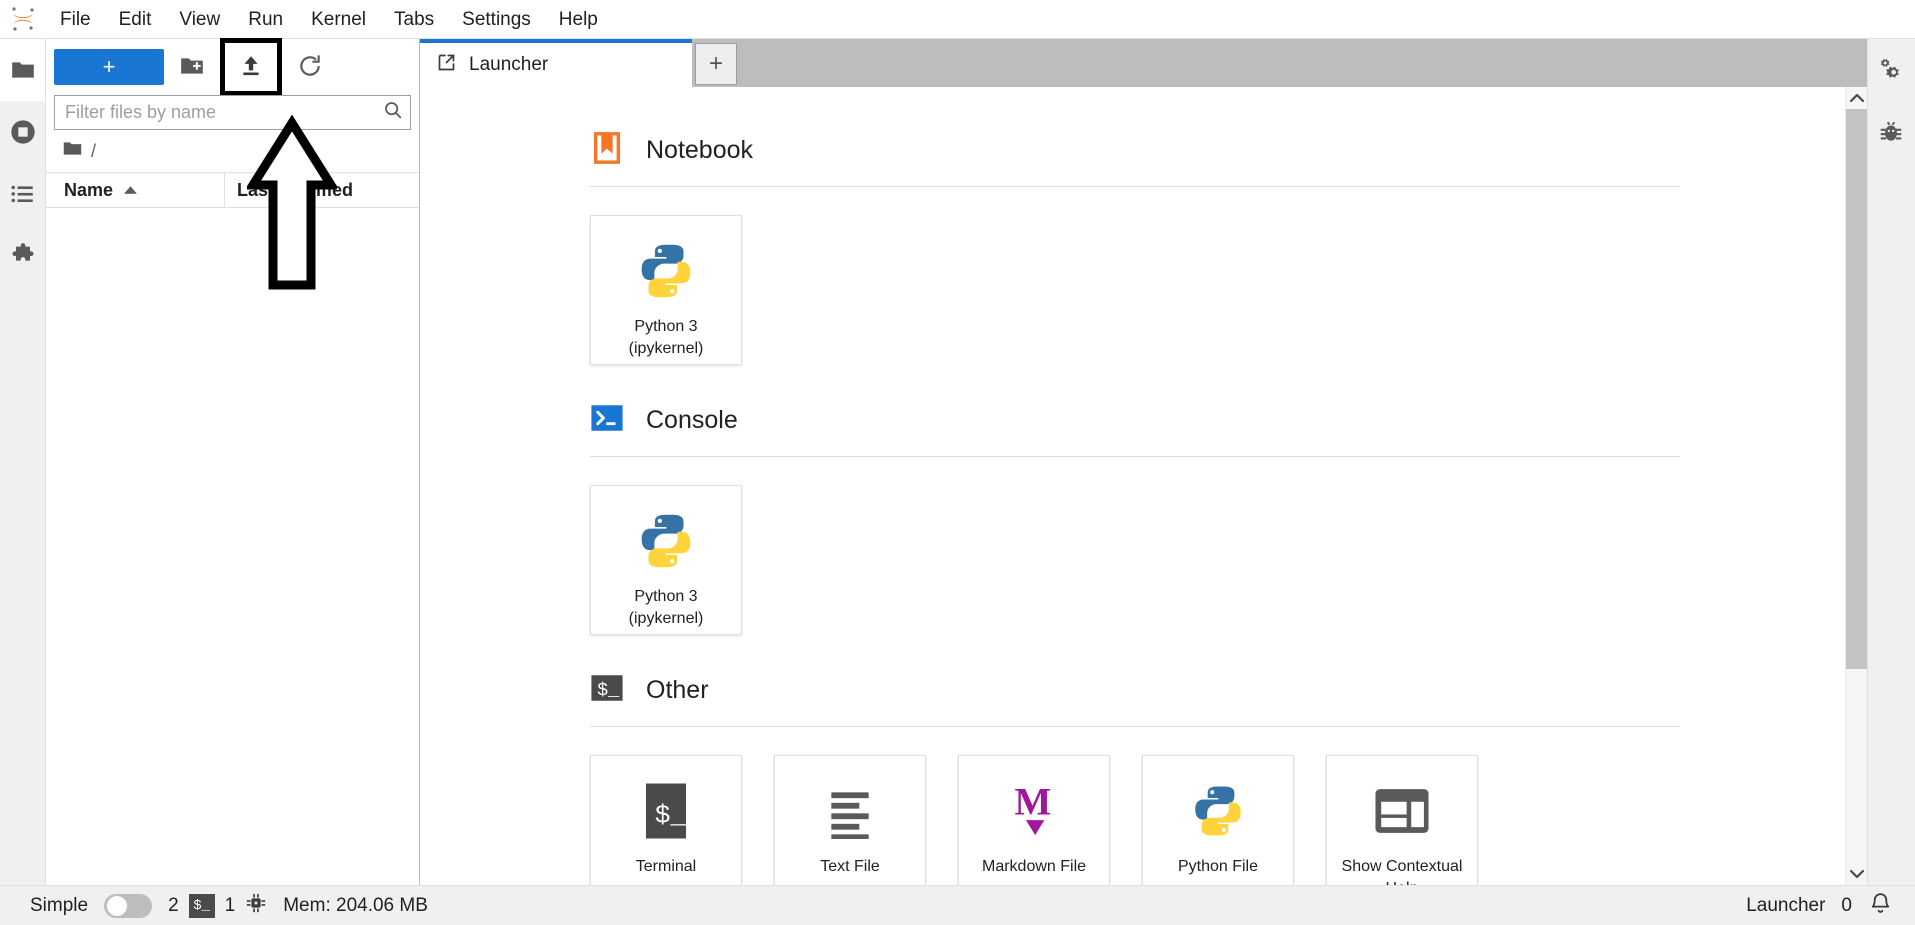 The height and width of the screenshot is (925, 1915). I want to click on menu-edit: Edit, so click(135, 19).